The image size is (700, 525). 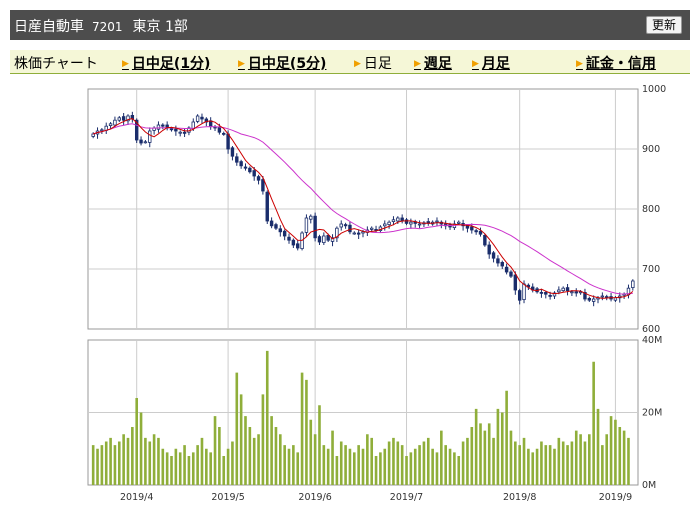 I want to click on price-tick-label: 1000, so click(x=654, y=89).